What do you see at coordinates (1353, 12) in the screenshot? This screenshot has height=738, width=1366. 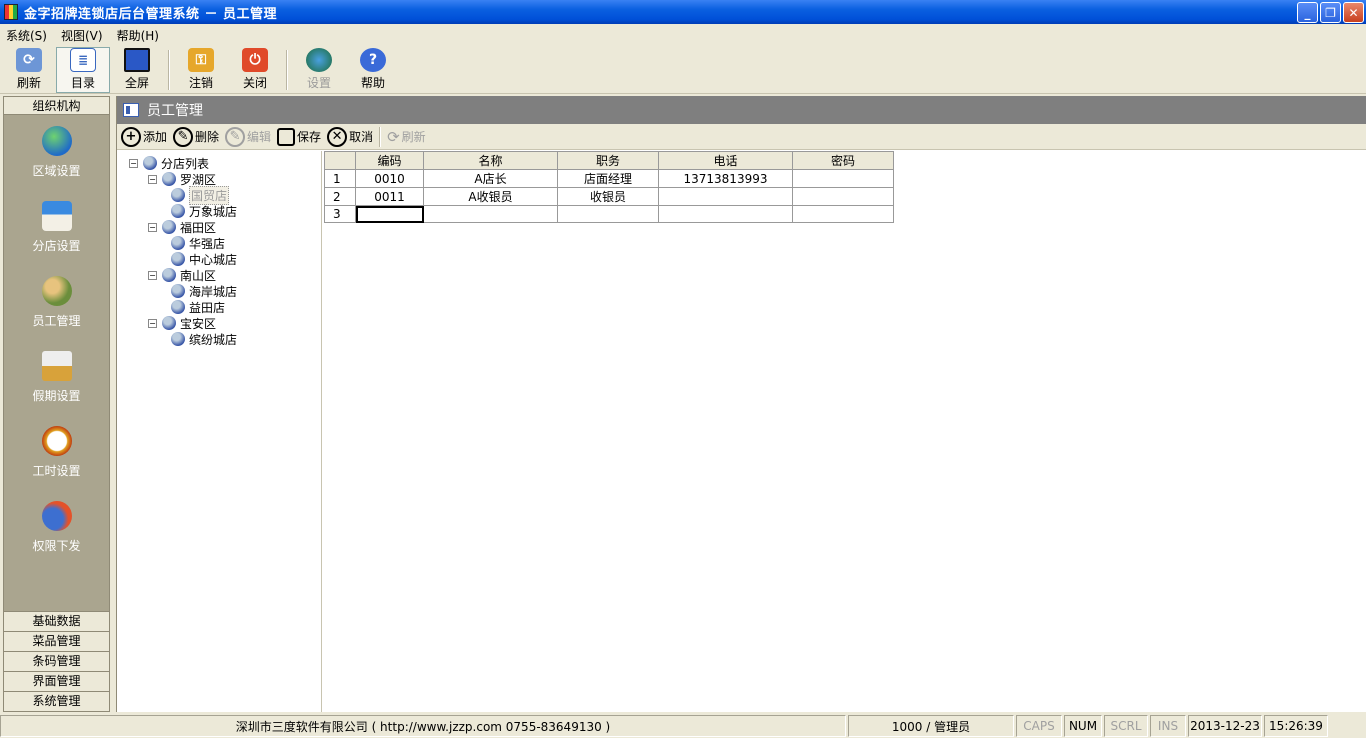 I see `close-button: ✕` at bounding box center [1353, 12].